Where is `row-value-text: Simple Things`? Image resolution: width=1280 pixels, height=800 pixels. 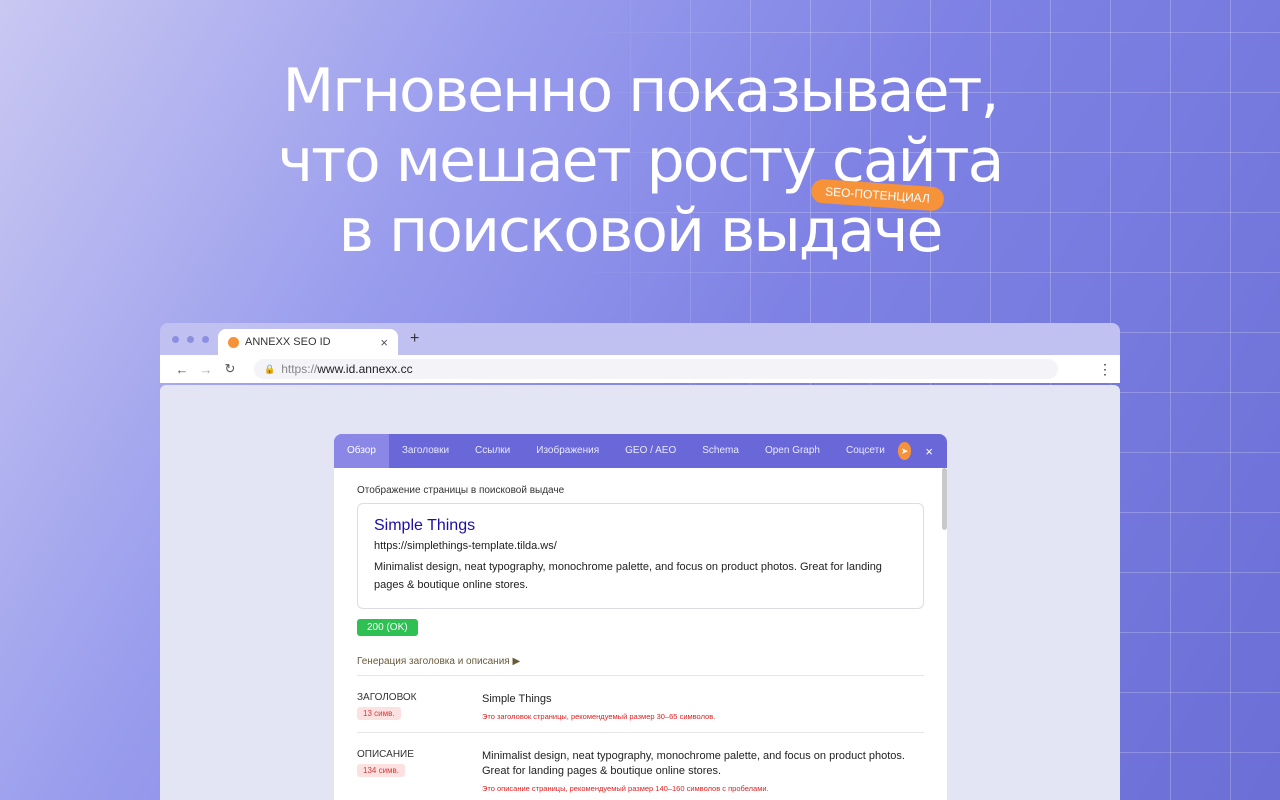 row-value-text: Simple Things is located at coordinates (517, 699).